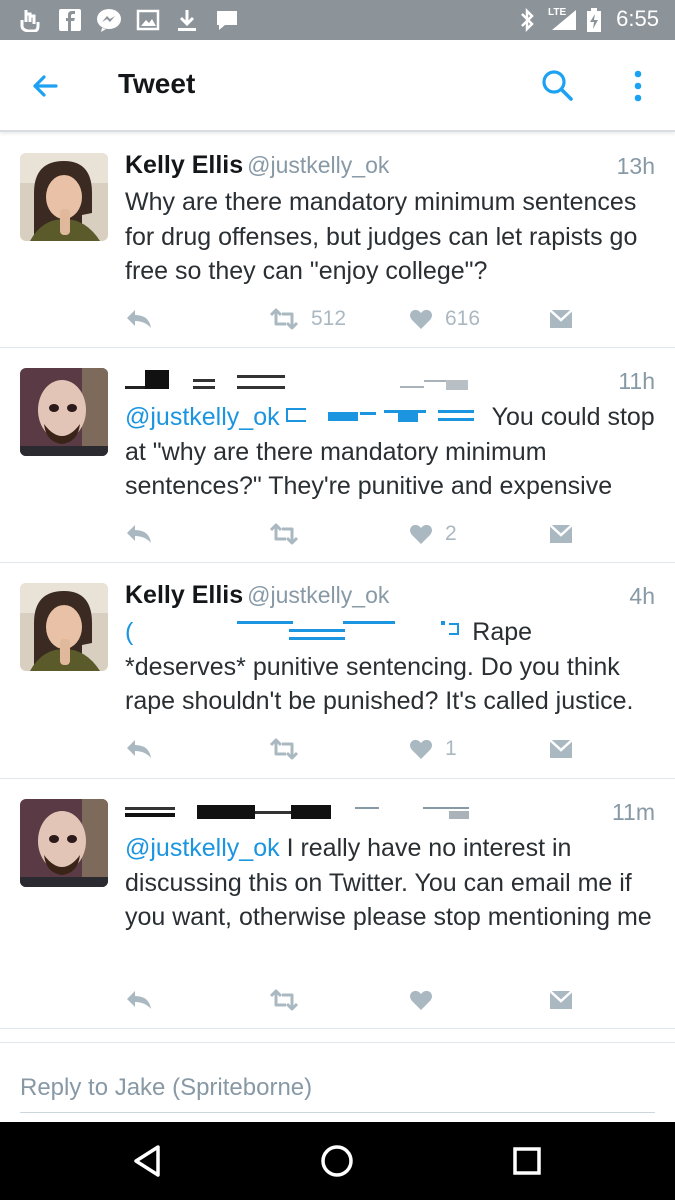  I want to click on app-bar: Tweet, so click(337, 86).